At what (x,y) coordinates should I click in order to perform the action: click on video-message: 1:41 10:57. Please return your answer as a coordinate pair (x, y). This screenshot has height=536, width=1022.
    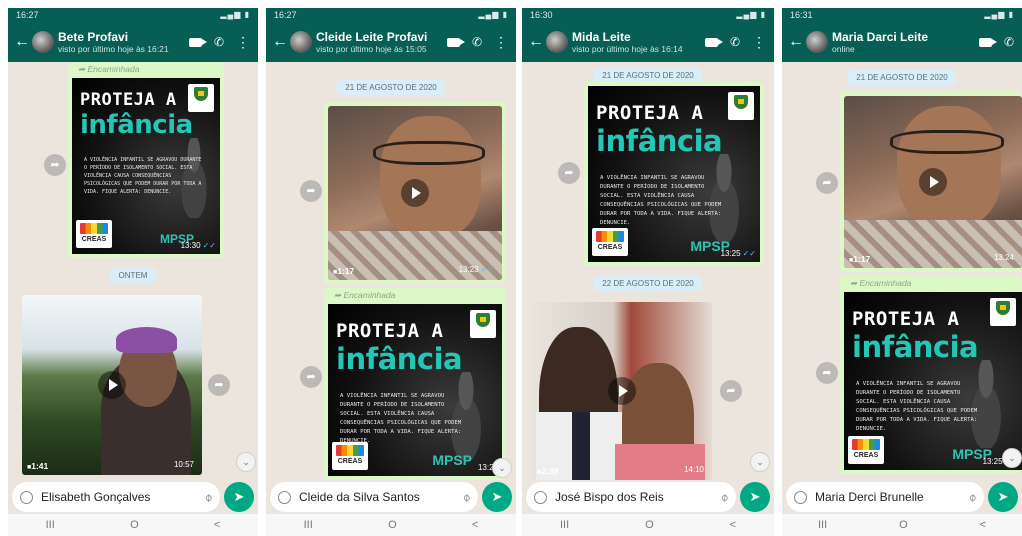
    Looking at the image, I should click on (112, 385).